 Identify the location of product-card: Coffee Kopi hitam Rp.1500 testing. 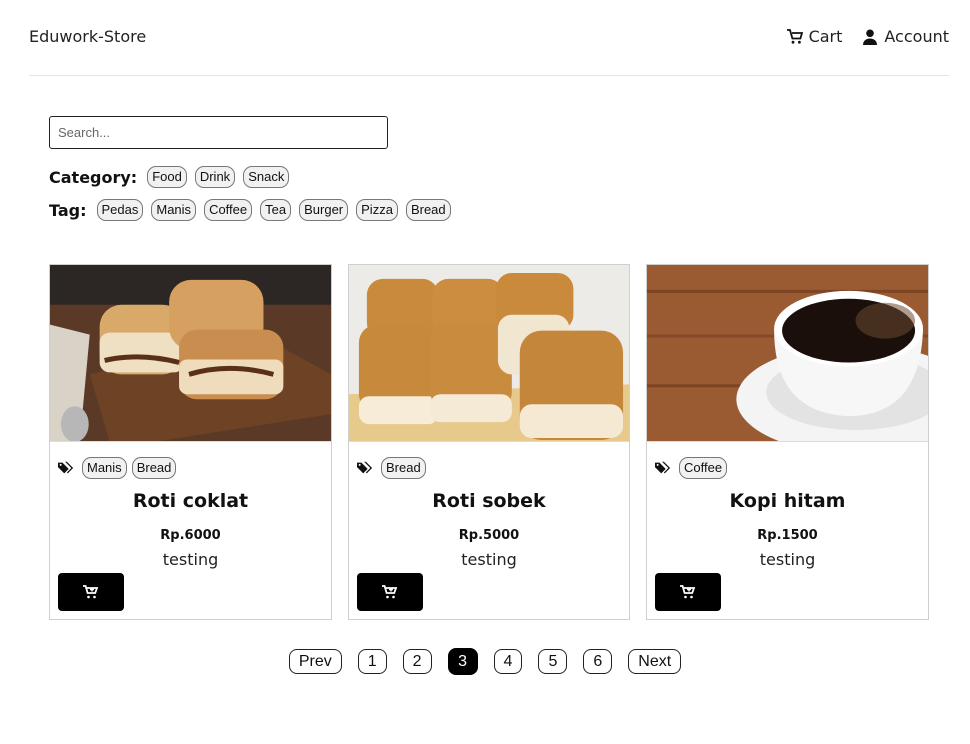
(787, 442).